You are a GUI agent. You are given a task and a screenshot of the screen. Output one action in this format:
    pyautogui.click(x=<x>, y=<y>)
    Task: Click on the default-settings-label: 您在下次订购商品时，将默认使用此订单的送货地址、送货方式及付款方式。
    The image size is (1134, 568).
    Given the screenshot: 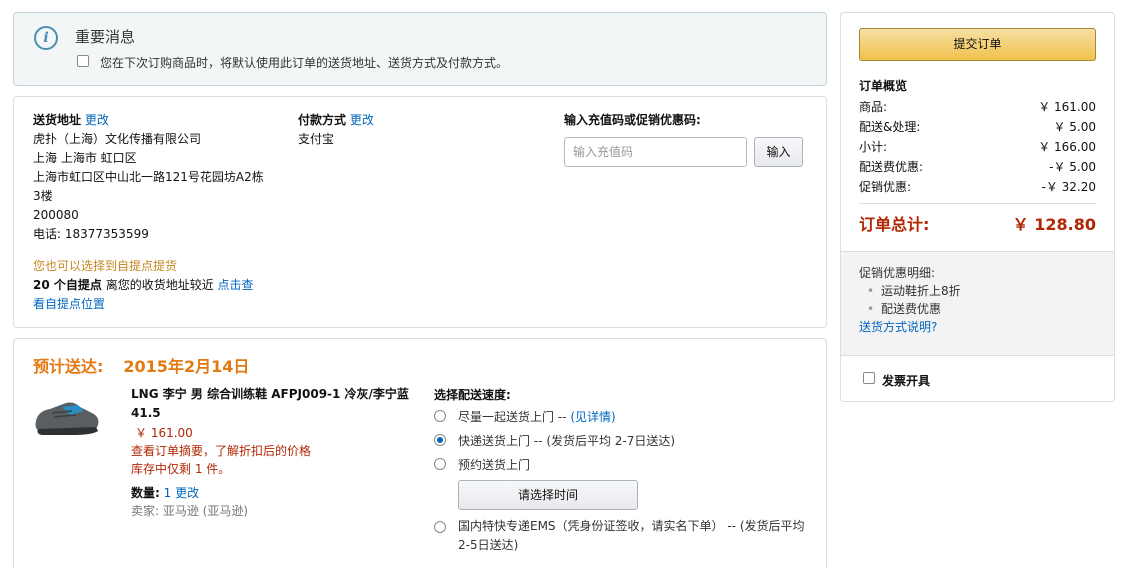 What is the action you would take?
    pyautogui.click(x=304, y=63)
    